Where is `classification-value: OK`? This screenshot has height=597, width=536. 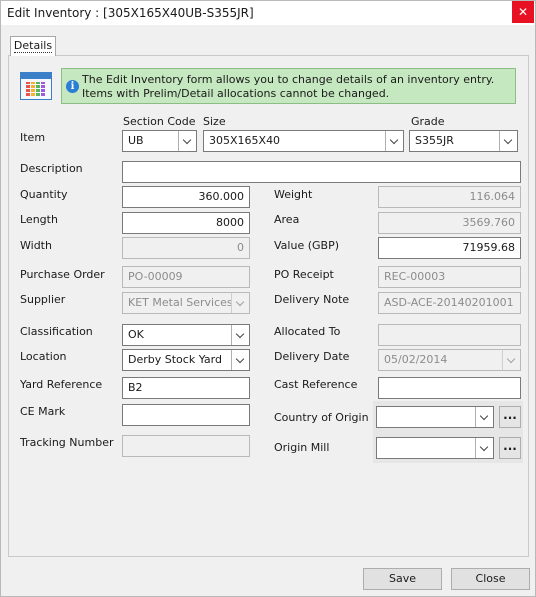
classification-value: OK is located at coordinates (136, 334).